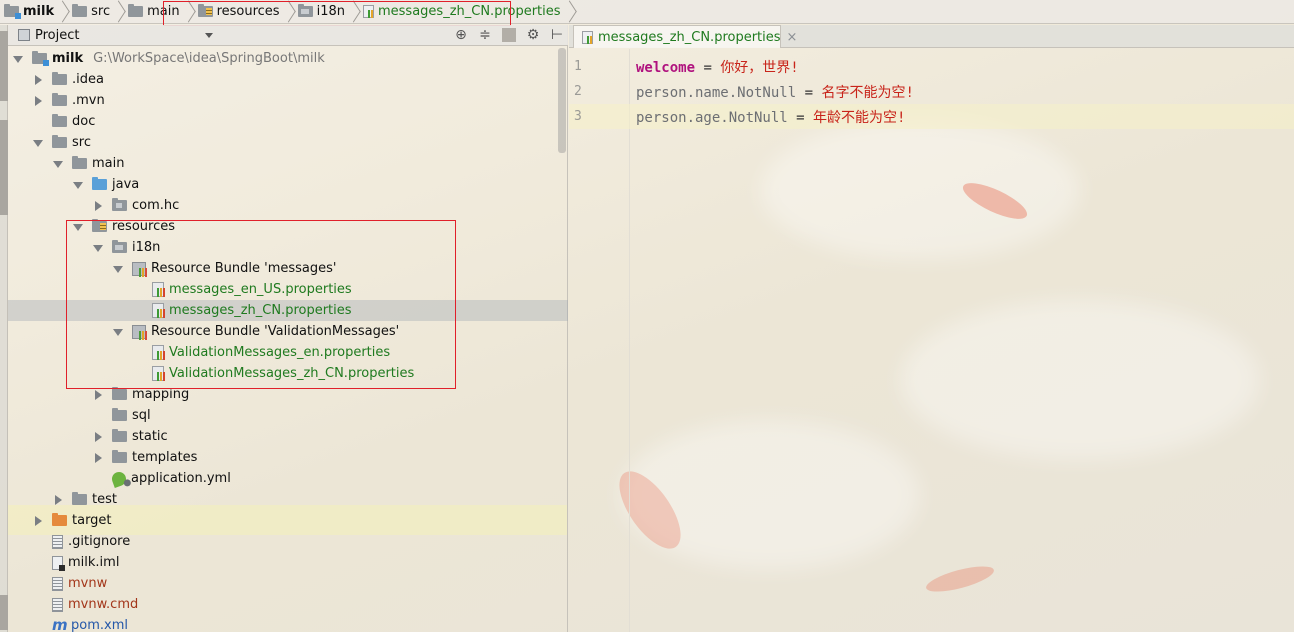 This screenshot has height=632, width=1294. What do you see at coordinates (92, 12) in the screenshot?
I see `breadcrumb-src: src` at bounding box center [92, 12].